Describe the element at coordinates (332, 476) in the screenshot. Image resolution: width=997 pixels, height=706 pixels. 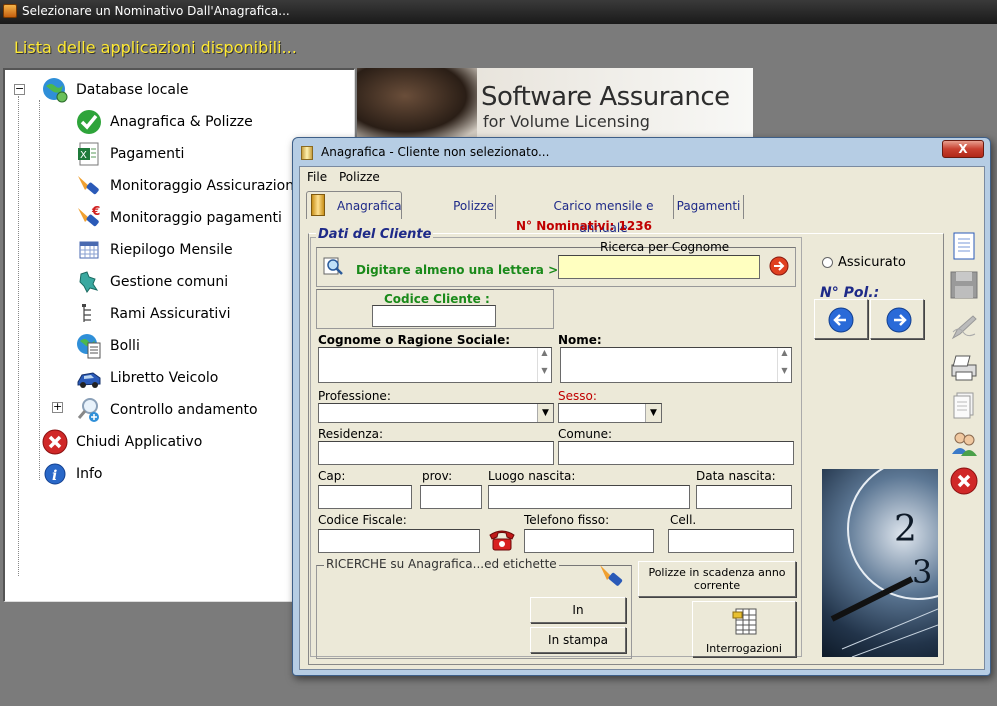
I see `cap-label: Cap:` at that location.